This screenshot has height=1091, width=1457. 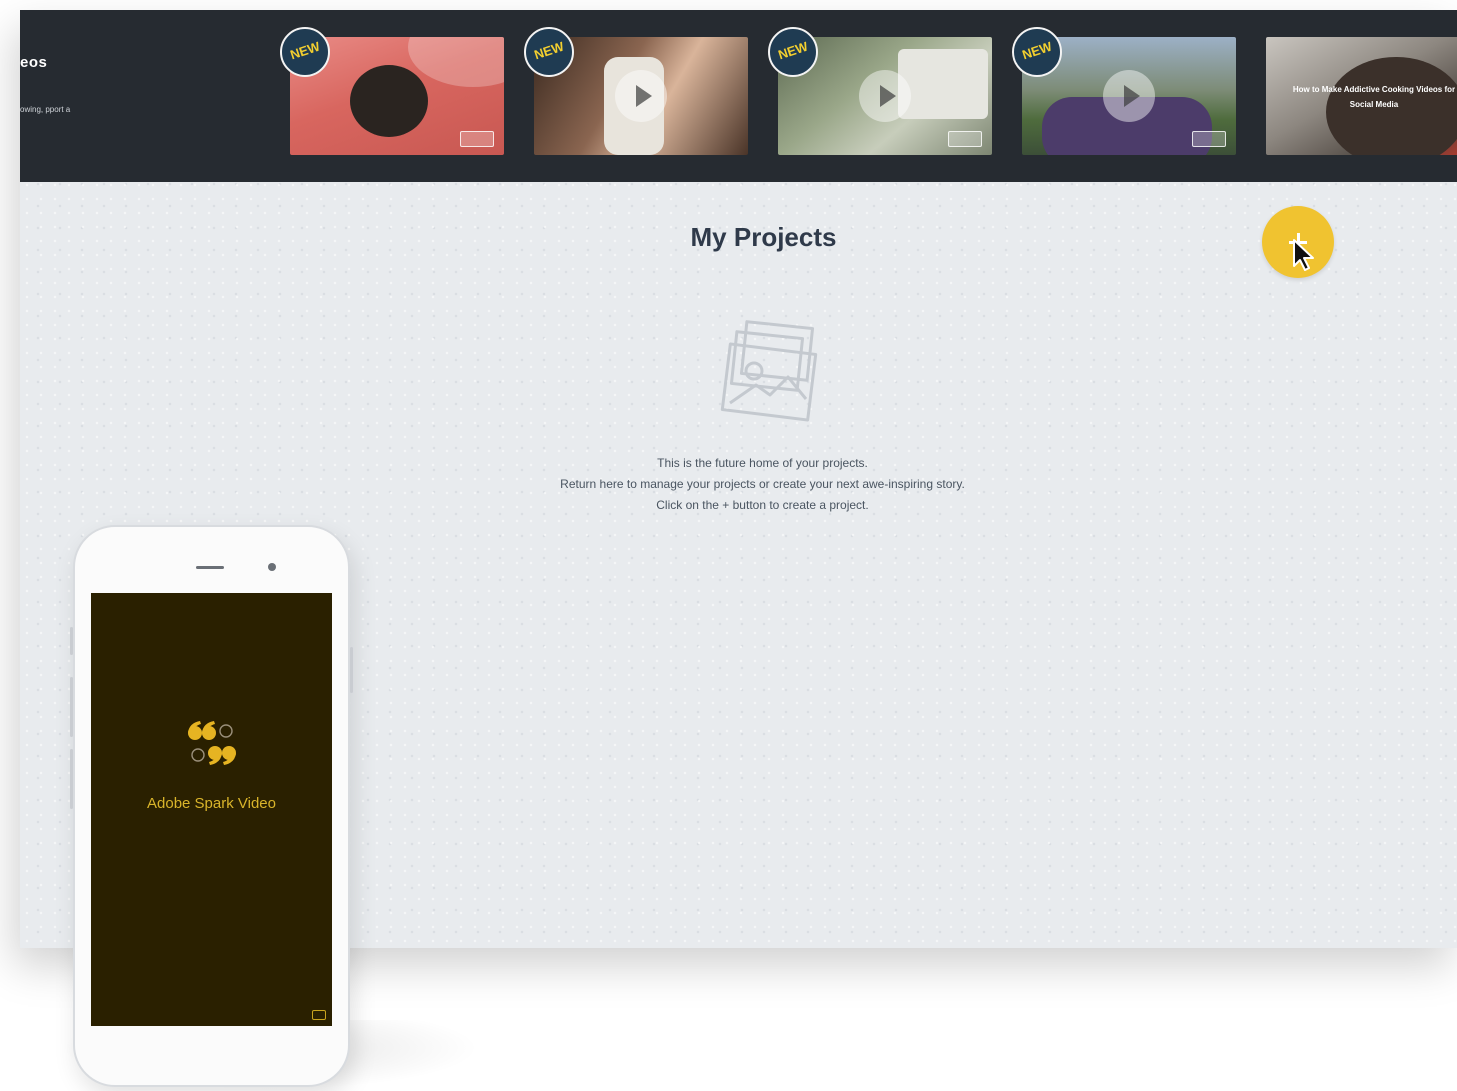 What do you see at coordinates (1303, 255) in the screenshot?
I see `mouse-pointer-icon` at bounding box center [1303, 255].